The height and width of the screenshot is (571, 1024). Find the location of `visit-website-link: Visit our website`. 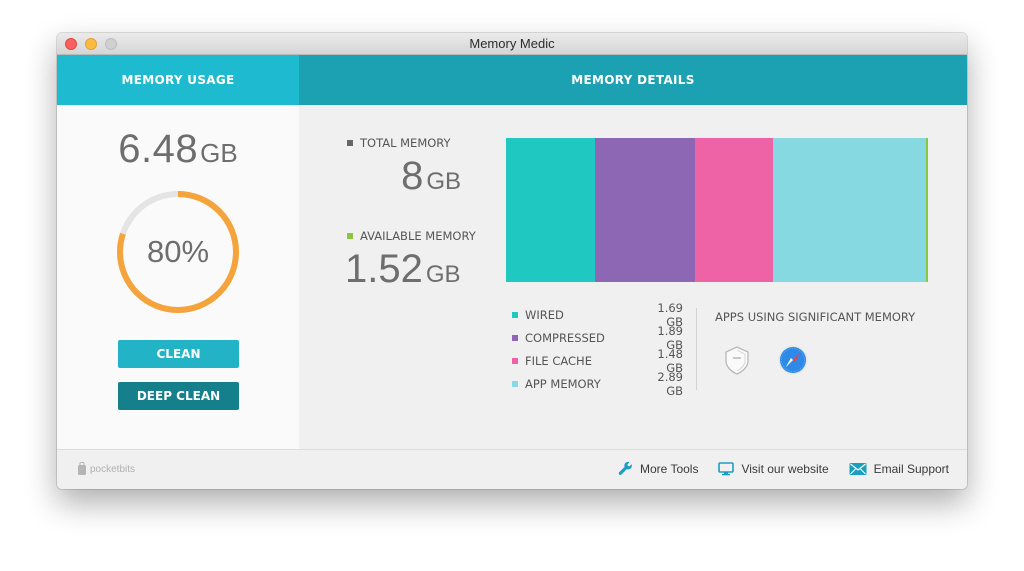

visit-website-link: Visit our website is located at coordinates (773, 468).